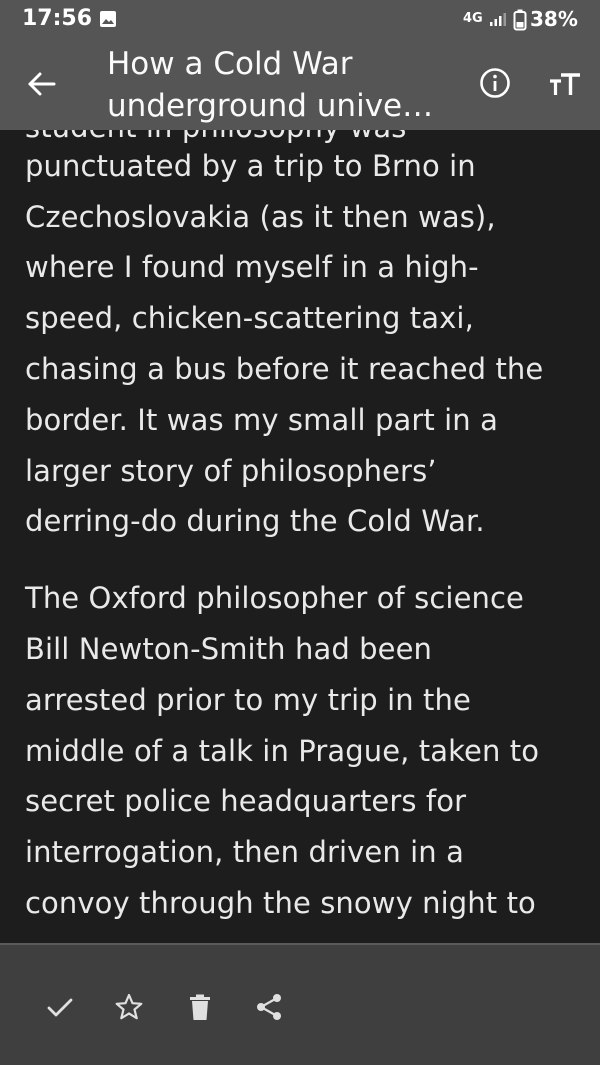 The height and width of the screenshot is (1065, 600). What do you see at coordinates (300, 19) in the screenshot?
I see `status-bar: 17:56 4G 38%` at bounding box center [300, 19].